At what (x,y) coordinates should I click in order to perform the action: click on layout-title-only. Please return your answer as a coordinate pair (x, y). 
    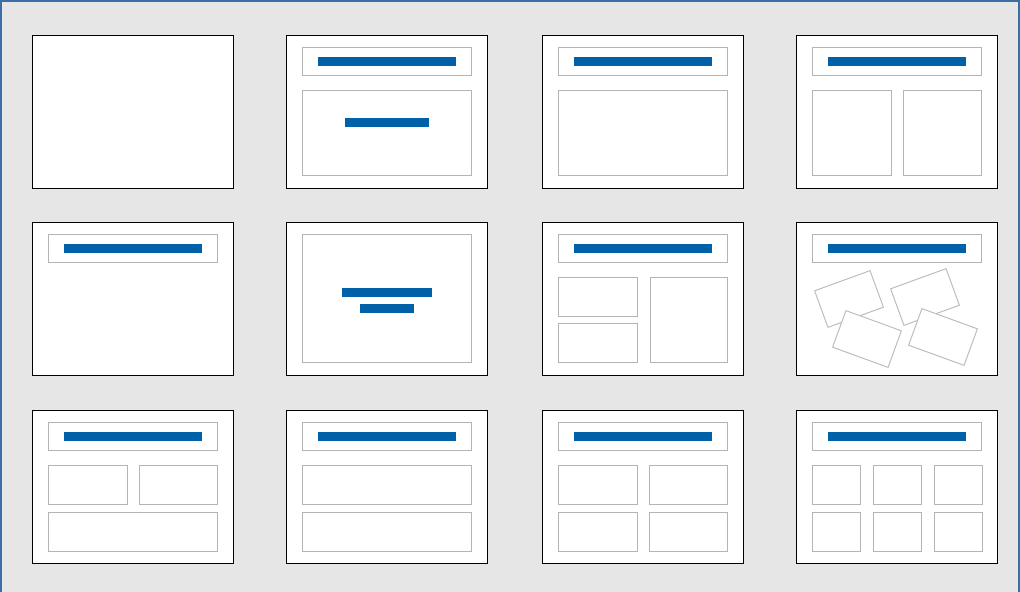
    Looking at the image, I should click on (133, 299).